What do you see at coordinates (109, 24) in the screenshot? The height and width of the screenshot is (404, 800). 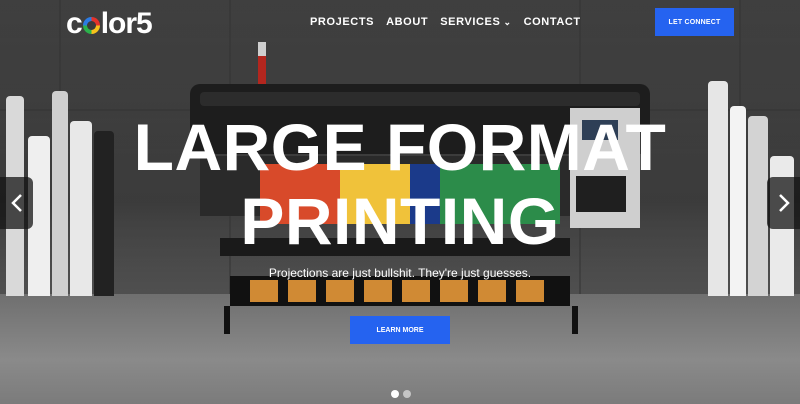 I see `brand-logo: c lor5` at bounding box center [109, 24].